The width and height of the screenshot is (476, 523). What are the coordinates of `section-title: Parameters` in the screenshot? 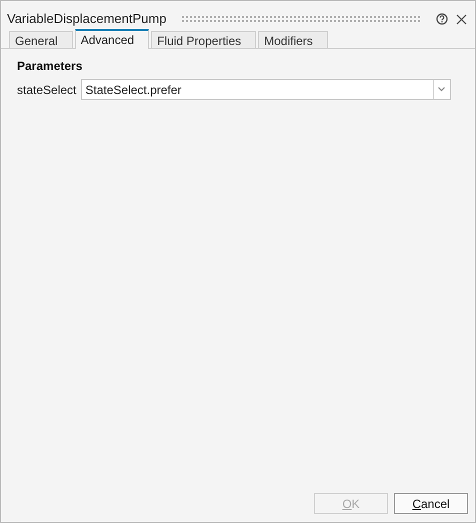 It's located at (50, 66).